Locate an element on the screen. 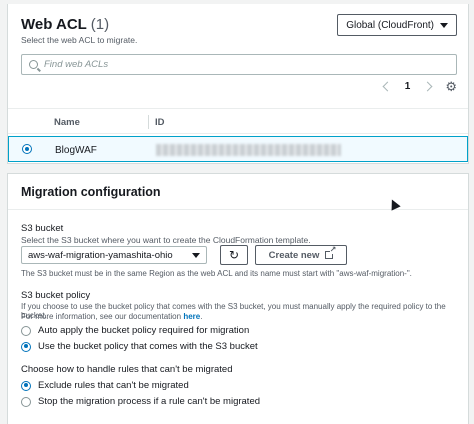  refresh-button: ↻ is located at coordinates (234, 255).